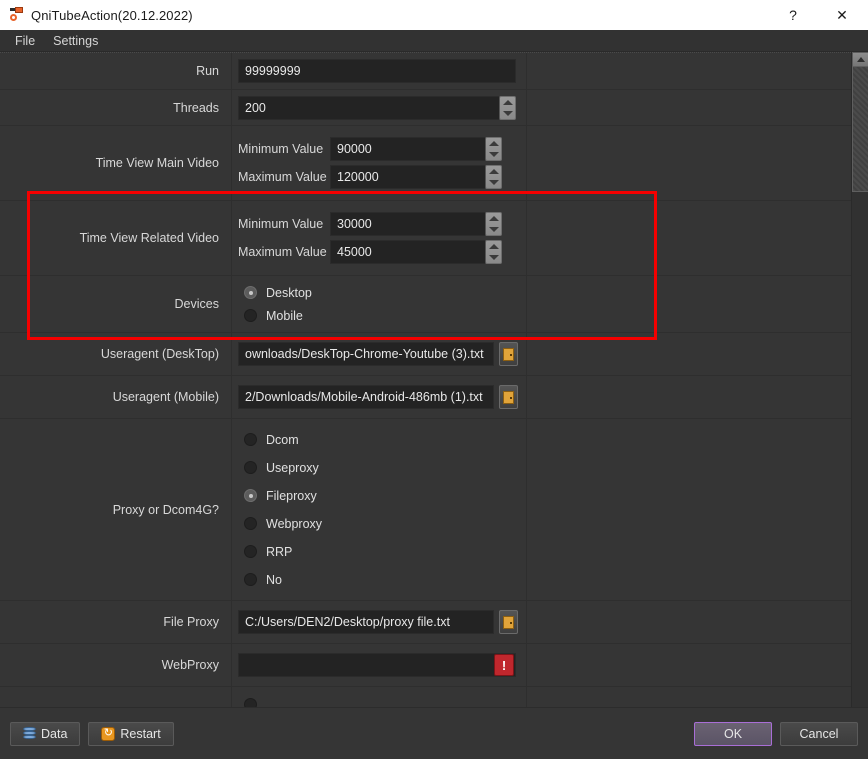 The height and width of the screenshot is (759, 868). What do you see at coordinates (250, 467) in the screenshot?
I see `radio-indicator-useproxy` at bounding box center [250, 467].